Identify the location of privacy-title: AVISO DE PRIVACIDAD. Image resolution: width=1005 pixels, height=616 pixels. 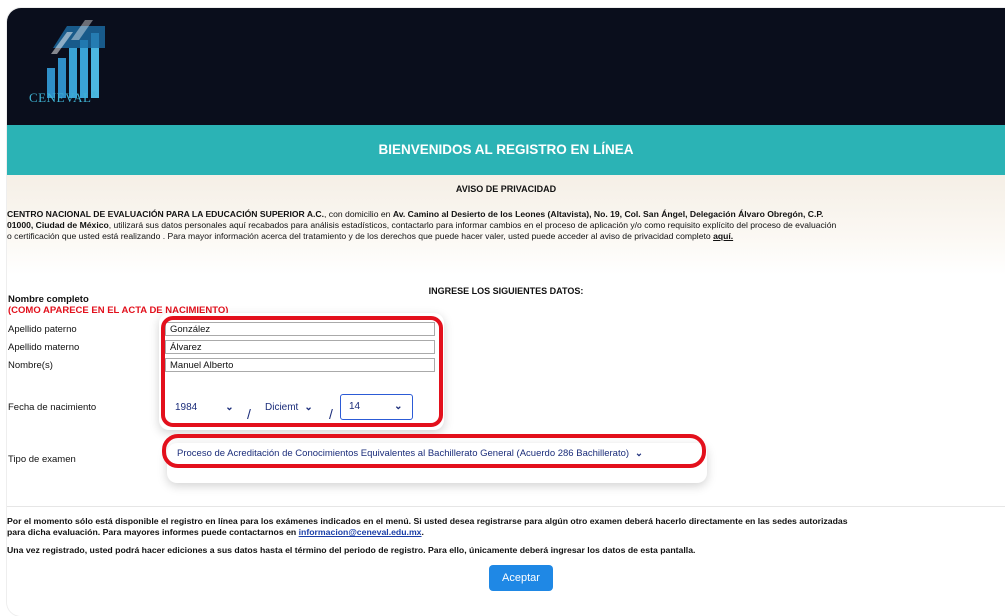
(506, 189).